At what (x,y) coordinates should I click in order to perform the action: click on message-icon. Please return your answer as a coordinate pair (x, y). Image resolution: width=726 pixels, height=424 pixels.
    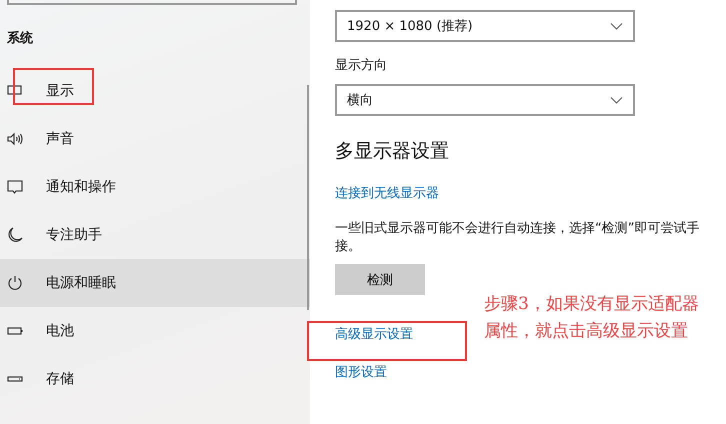
    Looking at the image, I should click on (15, 187).